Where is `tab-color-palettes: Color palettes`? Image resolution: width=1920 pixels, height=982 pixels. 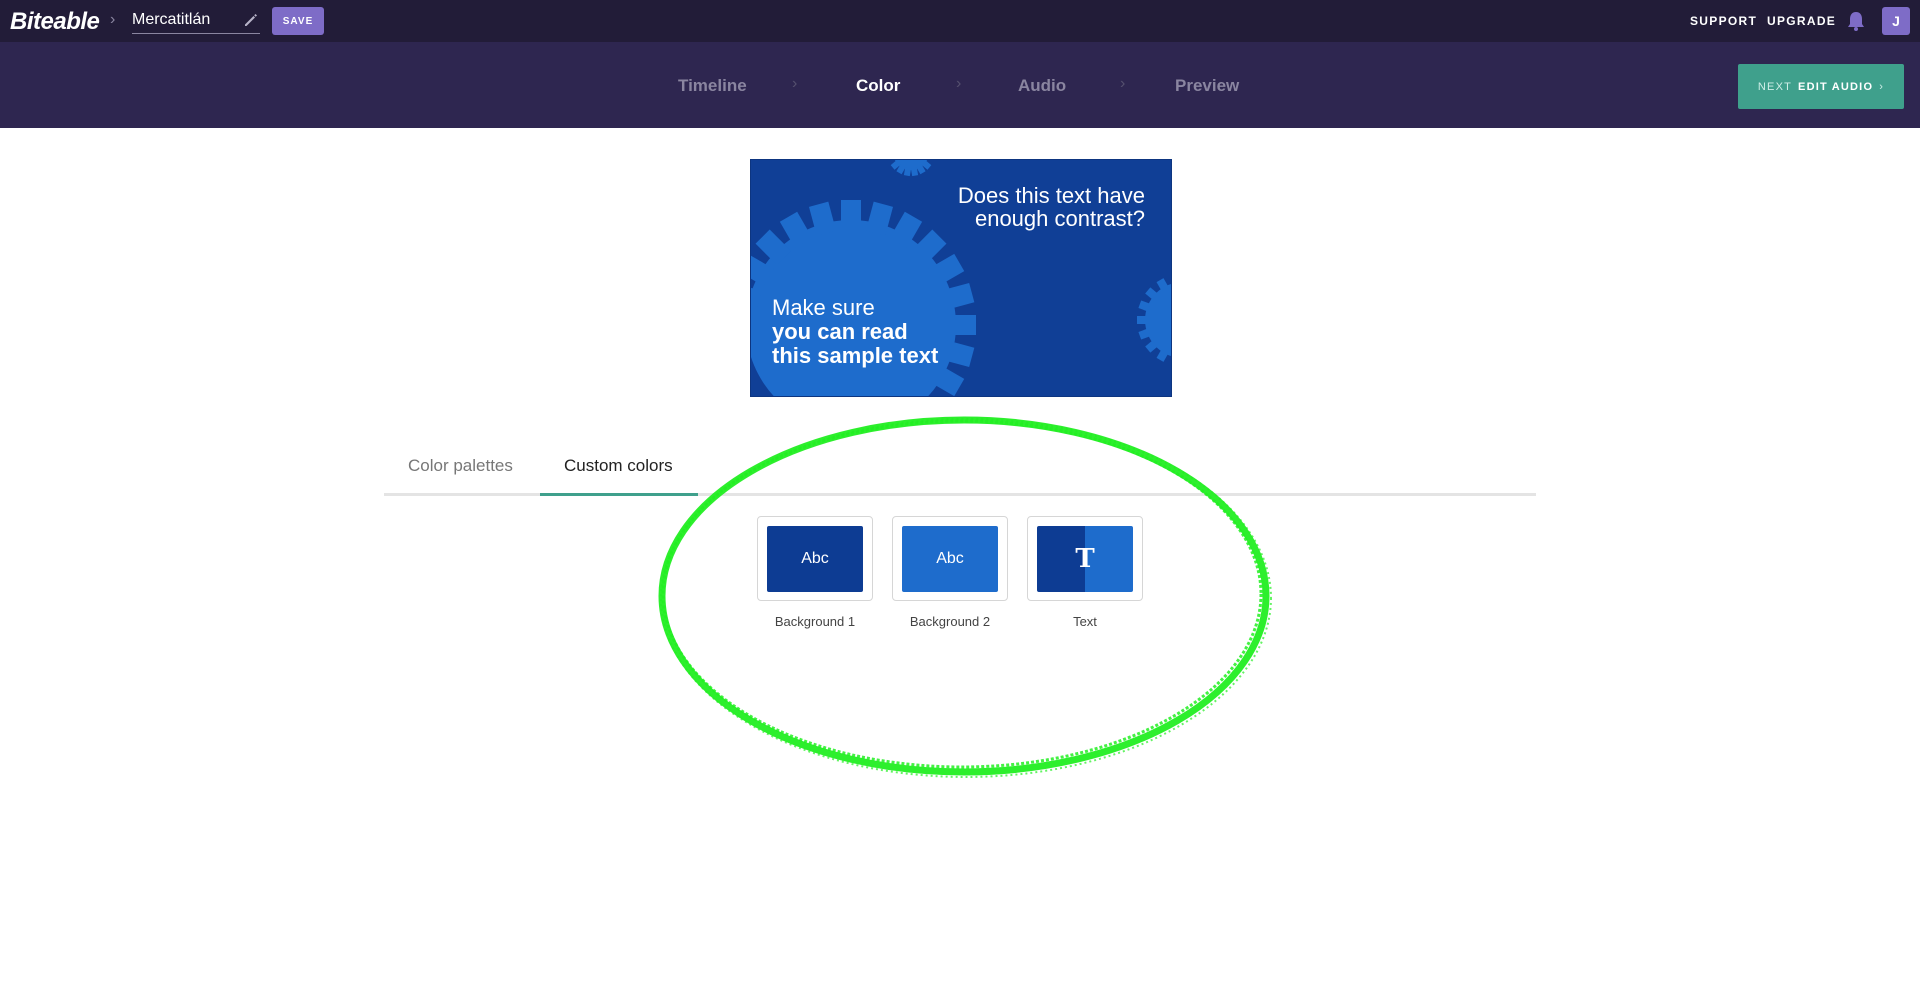
tab-color-palettes: Color palettes is located at coordinates (460, 473).